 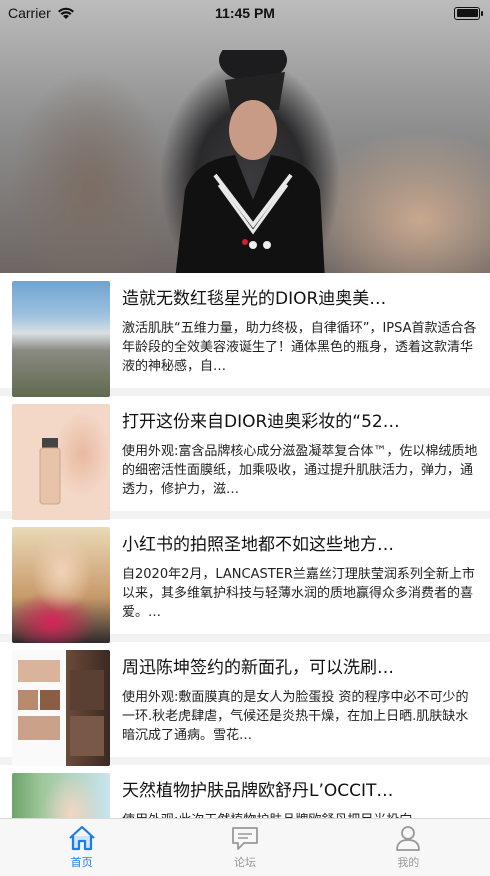 What do you see at coordinates (61, 708) in the screenshot?
I see `collage-photo` at bounding box center [61, 708].